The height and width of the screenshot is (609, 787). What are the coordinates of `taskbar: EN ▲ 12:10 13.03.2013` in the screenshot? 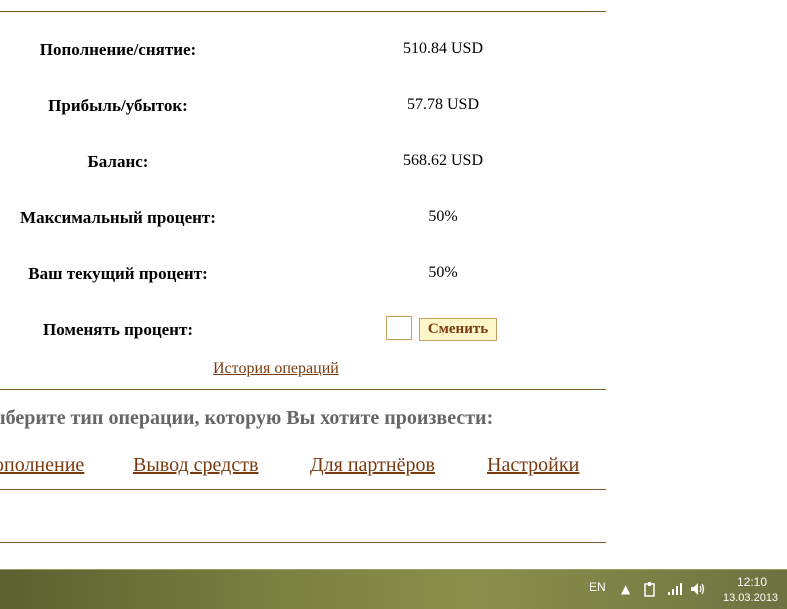 It's located at (393, 589).